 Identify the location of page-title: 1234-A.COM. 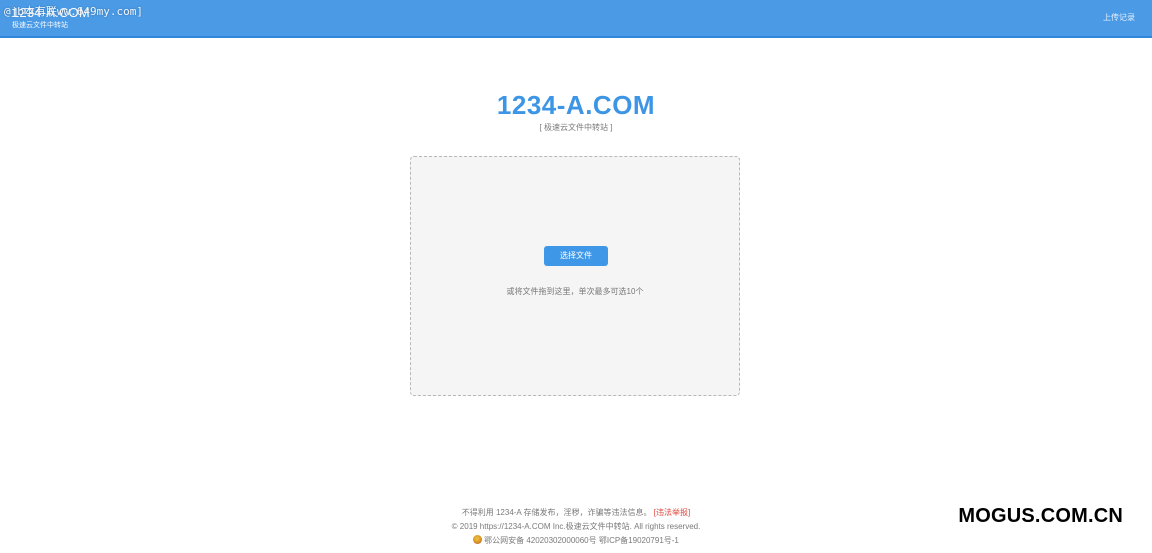
(576, 105).